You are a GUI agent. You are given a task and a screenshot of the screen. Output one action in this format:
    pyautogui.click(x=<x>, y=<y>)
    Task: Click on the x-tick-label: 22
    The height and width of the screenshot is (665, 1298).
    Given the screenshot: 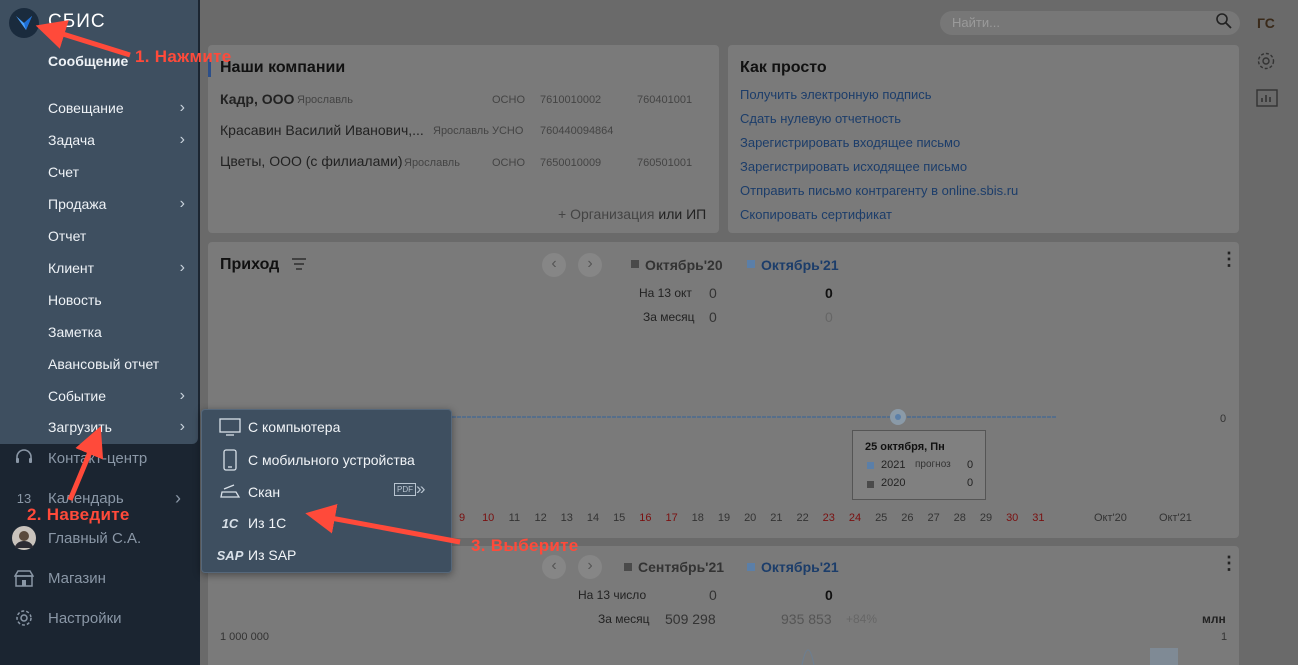 What is the action you would take?
    pyautogui.click(x=802, y=518)
    